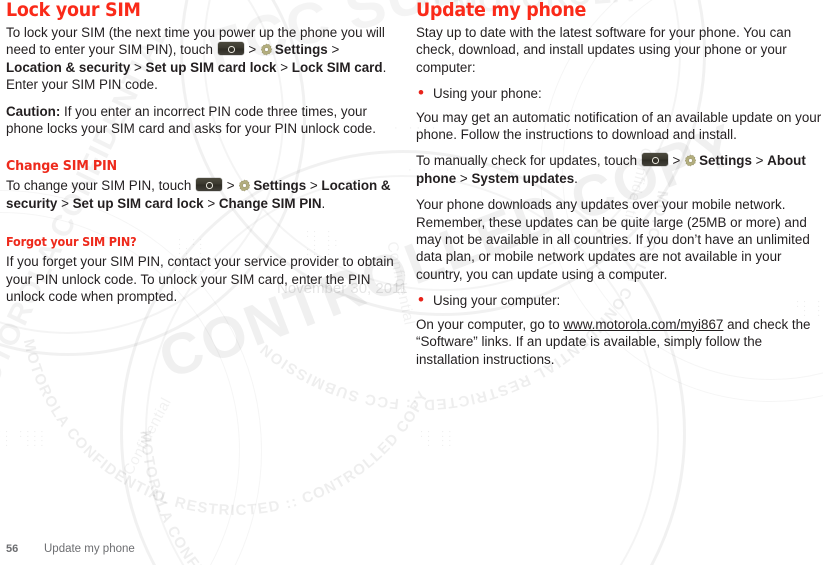 The image size is (823, 565). What do you see at coordinates (252, 50) in the screenshot?
I see `lock-step-sep-a: >` at bounding box center [252, 50].